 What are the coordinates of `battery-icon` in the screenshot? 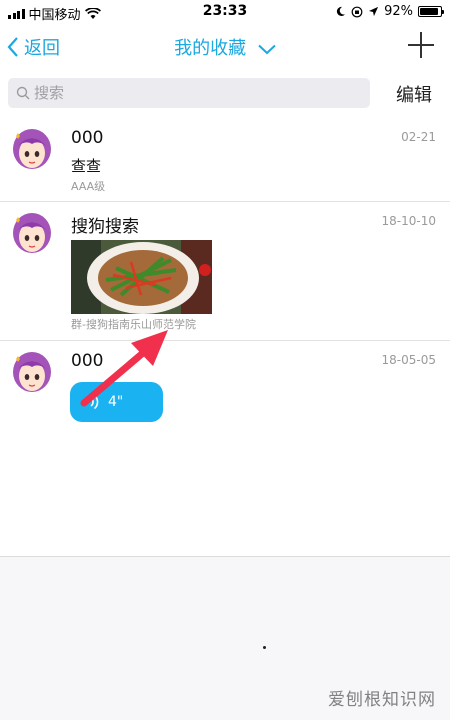 It's located at (431, 11).